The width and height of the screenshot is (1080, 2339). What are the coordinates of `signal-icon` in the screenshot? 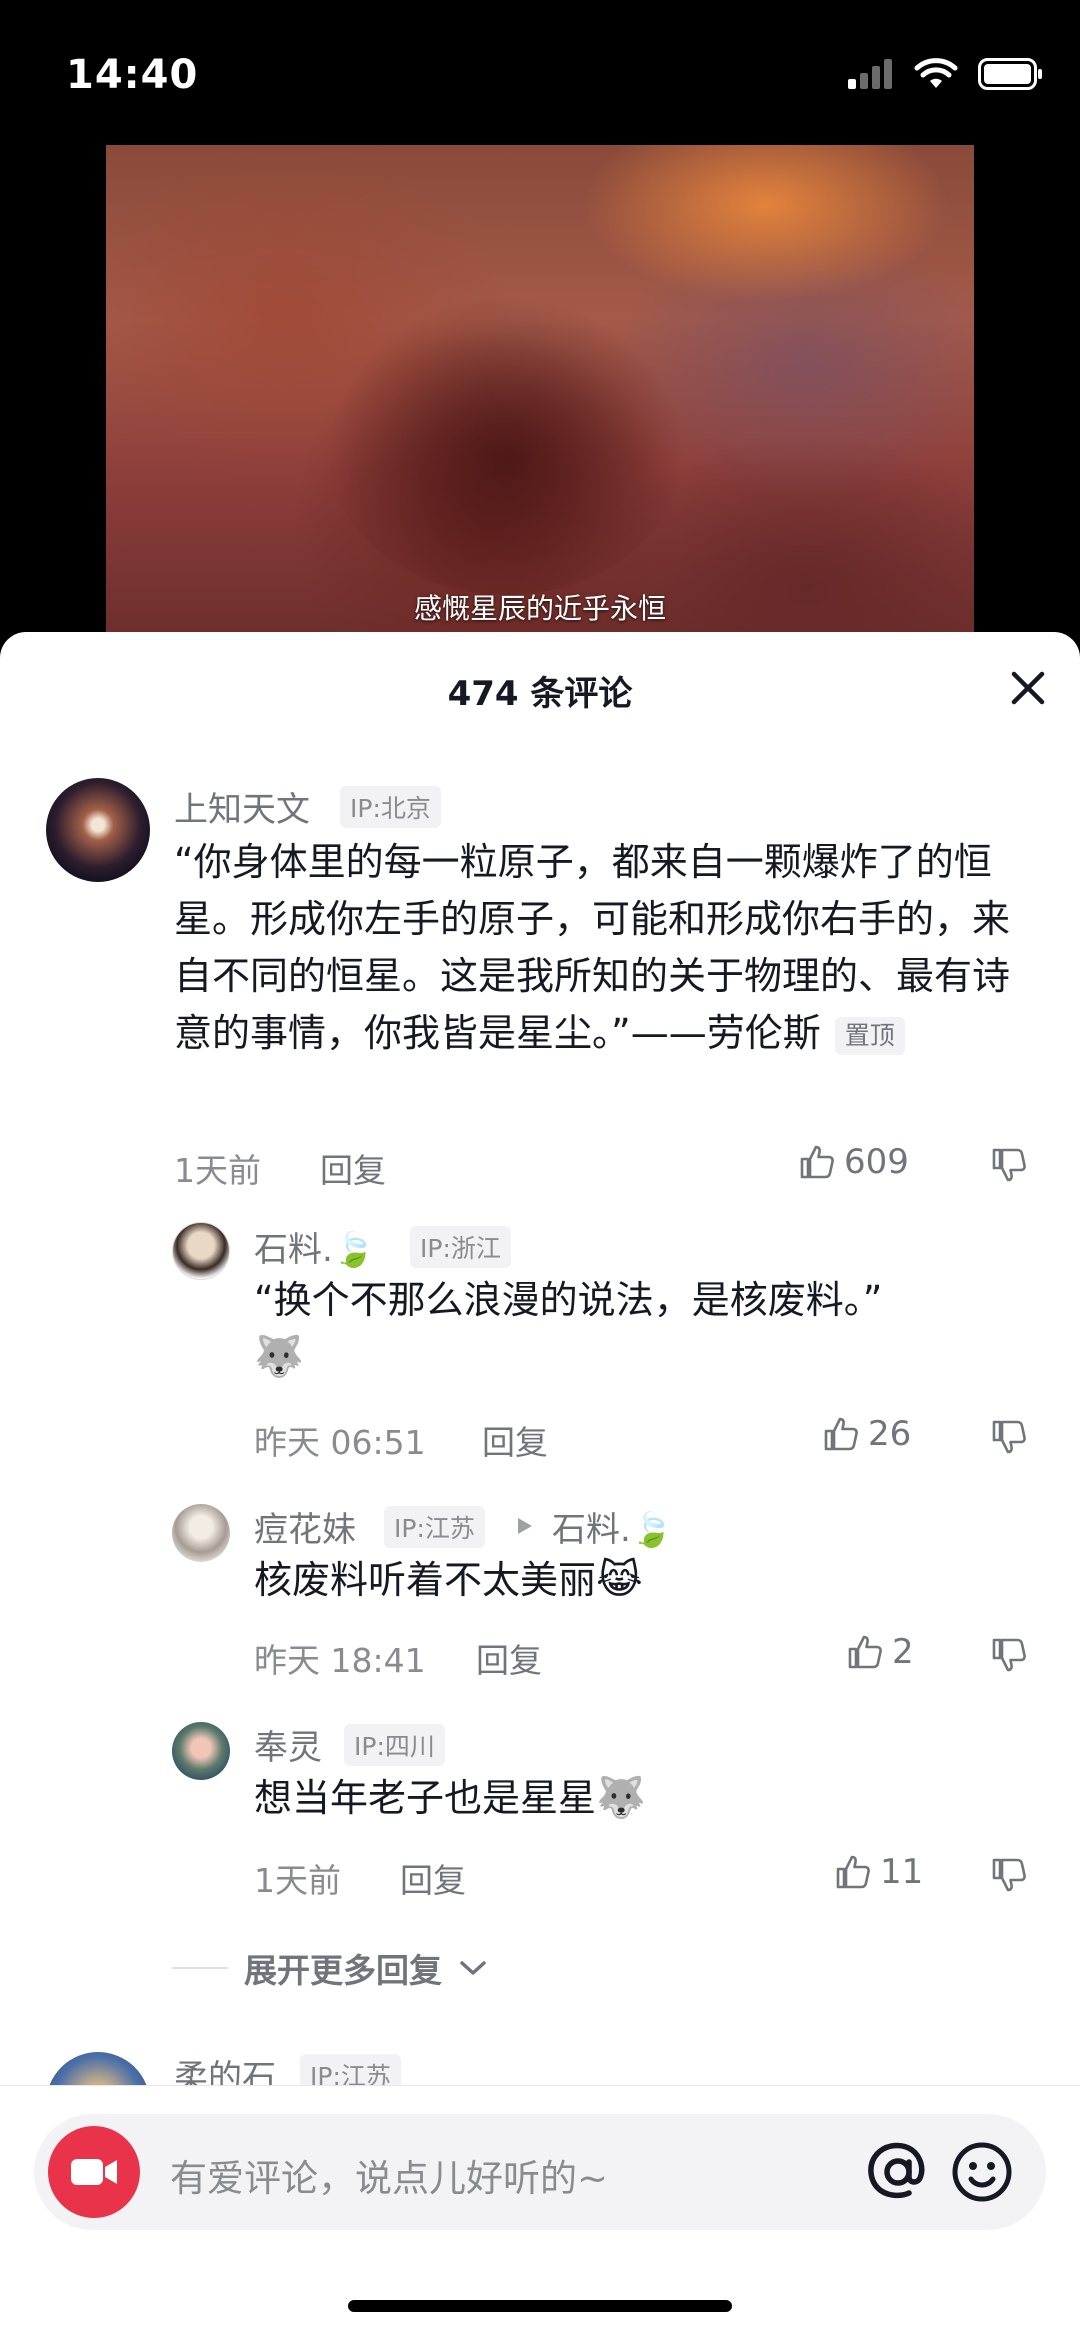 It's located at (870, 74).